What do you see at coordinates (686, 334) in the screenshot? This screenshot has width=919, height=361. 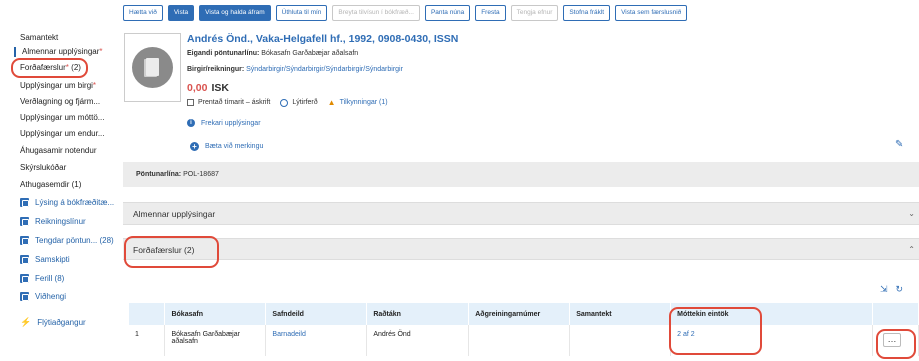 I see `received-items-link: 2 af 2` at bounding box center [686, 334].